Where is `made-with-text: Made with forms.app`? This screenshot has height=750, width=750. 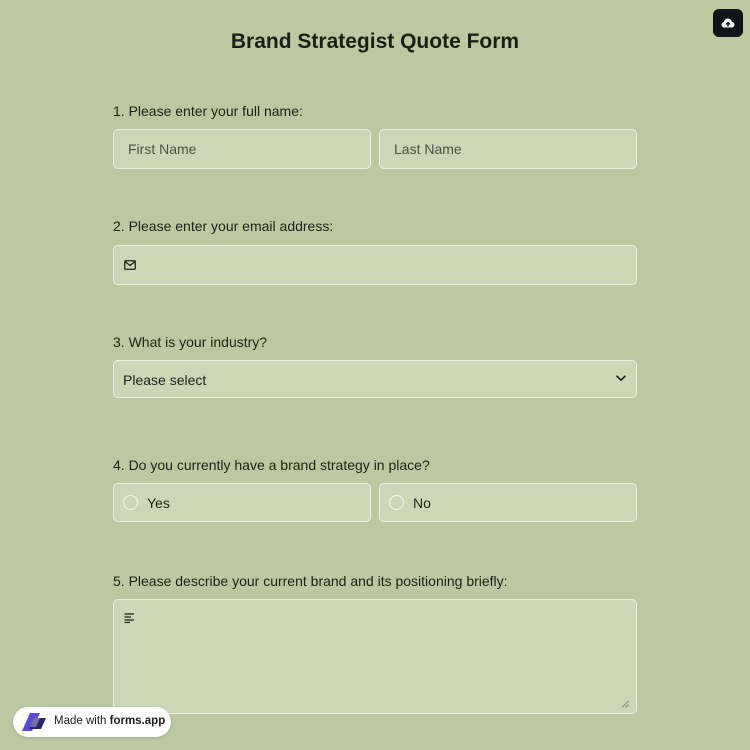 made-with-text: Made with forms.app is located at coordinates (109, 721).